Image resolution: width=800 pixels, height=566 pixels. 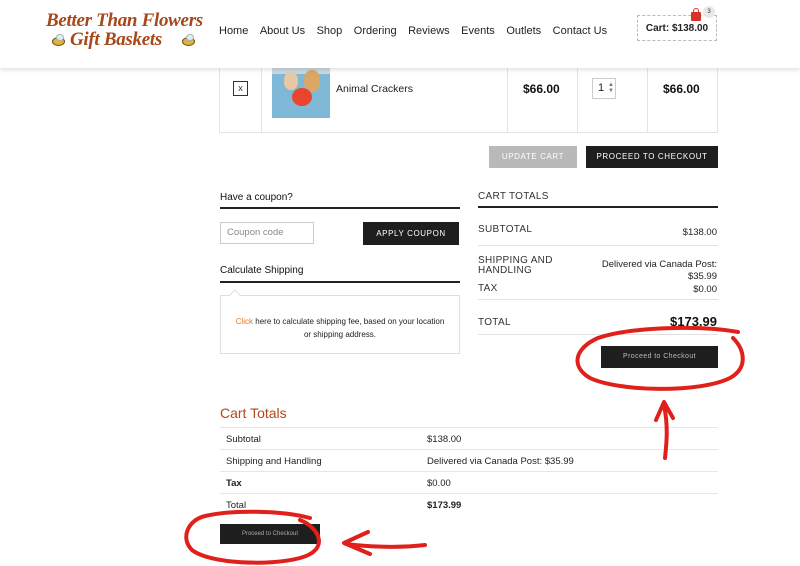 What do you see at coordinates (541, 89) in the screenshot?
I see `product-price: $66.00` at bounding box center [541, 89].